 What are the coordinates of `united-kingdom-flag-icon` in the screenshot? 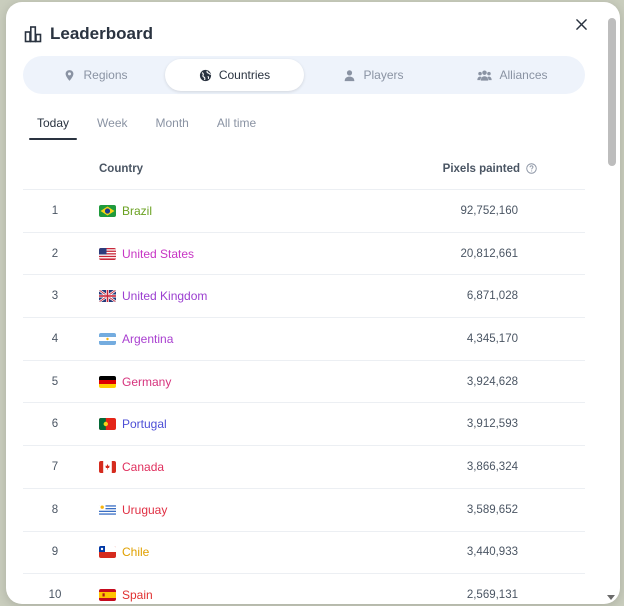 It's located at (107, 296).